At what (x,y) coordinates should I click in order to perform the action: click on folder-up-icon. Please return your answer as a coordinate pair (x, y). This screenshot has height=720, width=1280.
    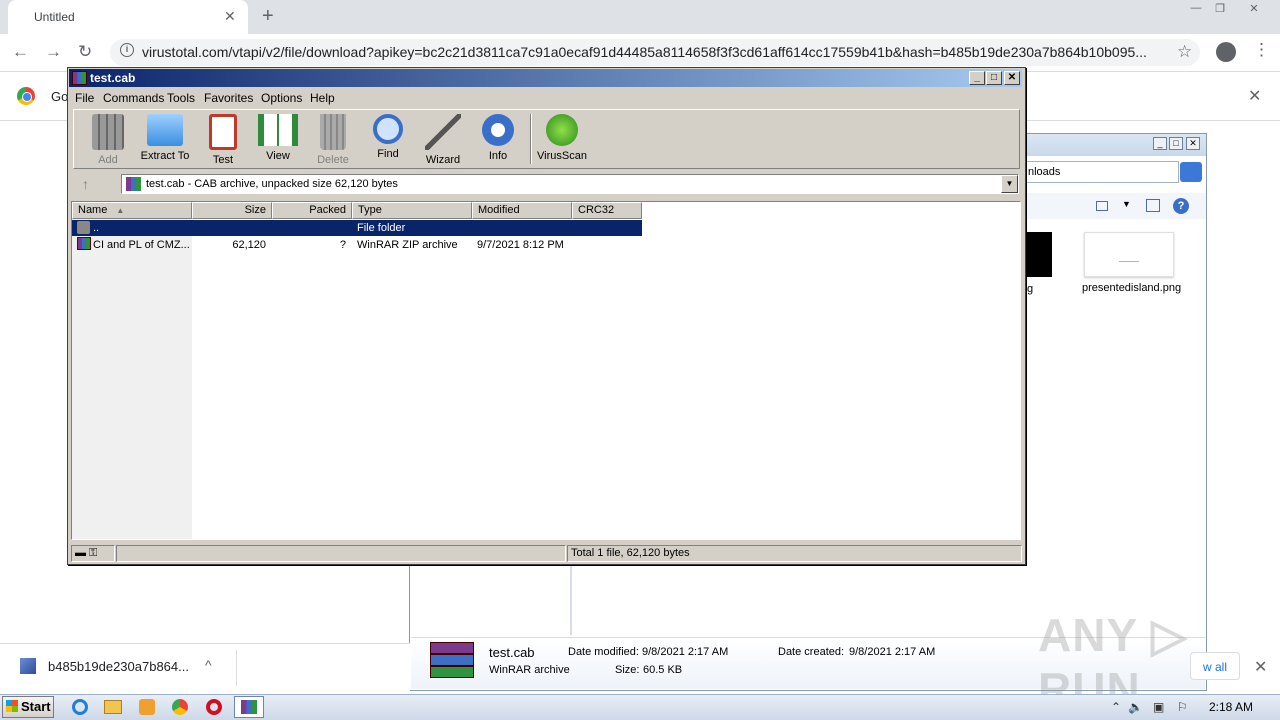
    Looking at the image, I should click on (83, 227).